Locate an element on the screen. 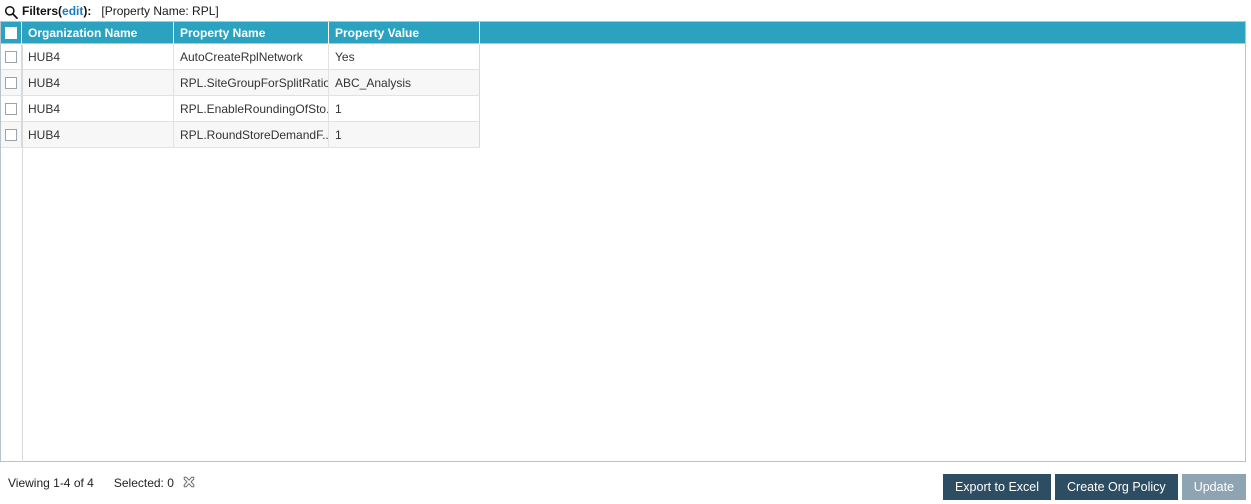 This screenshot has height=504, width=1251. filters-colon: : is located at coordinates (89, 10).